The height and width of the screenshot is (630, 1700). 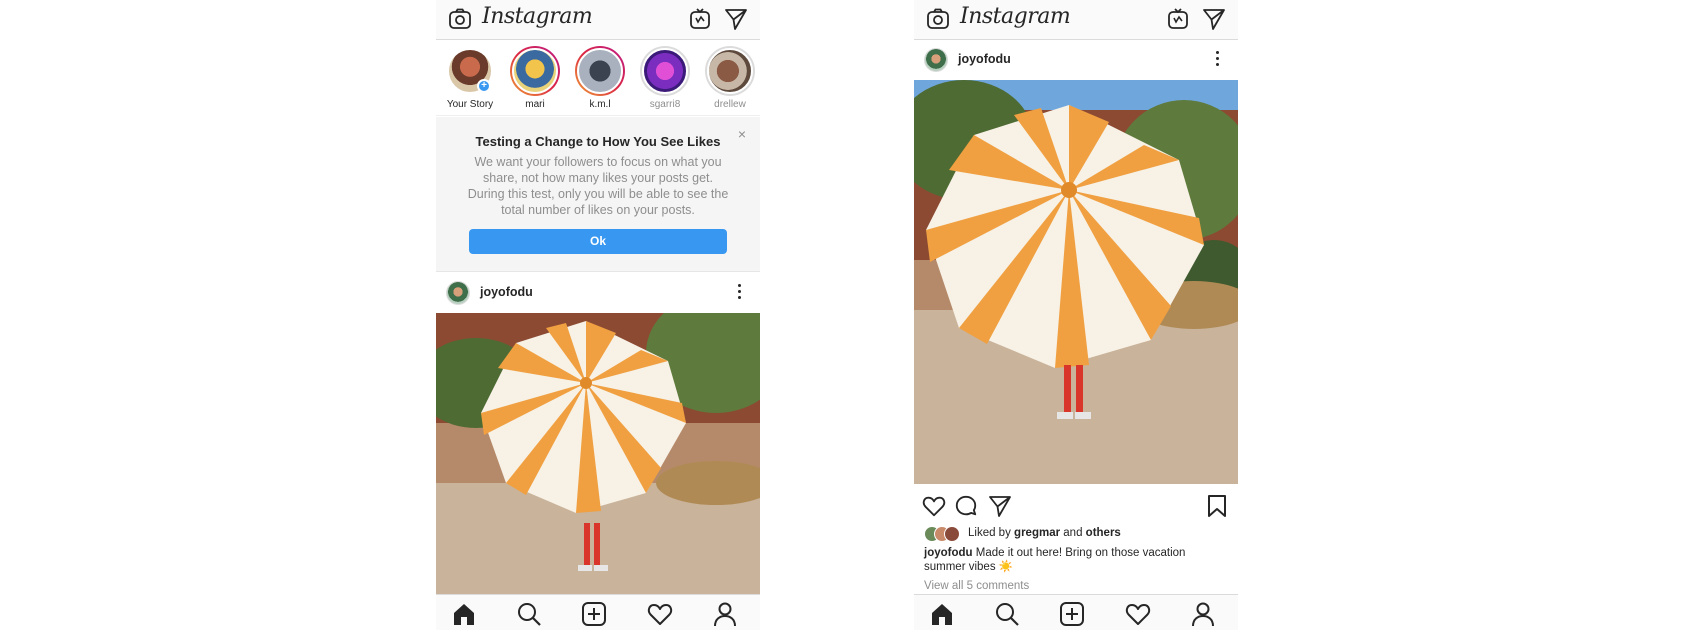 What do you see at coordinates (535, 104) in the screenshot?
I see `story-name: mari` at bounding box center [535, 104].